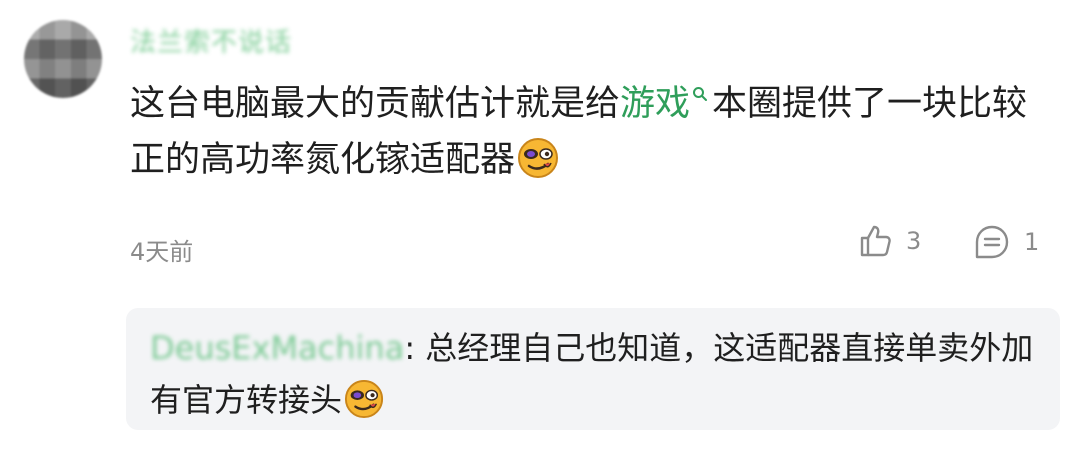 The height and width of the screenshot is (454, 1080). I want to click on reply-button: 1, so click(1006, 242).